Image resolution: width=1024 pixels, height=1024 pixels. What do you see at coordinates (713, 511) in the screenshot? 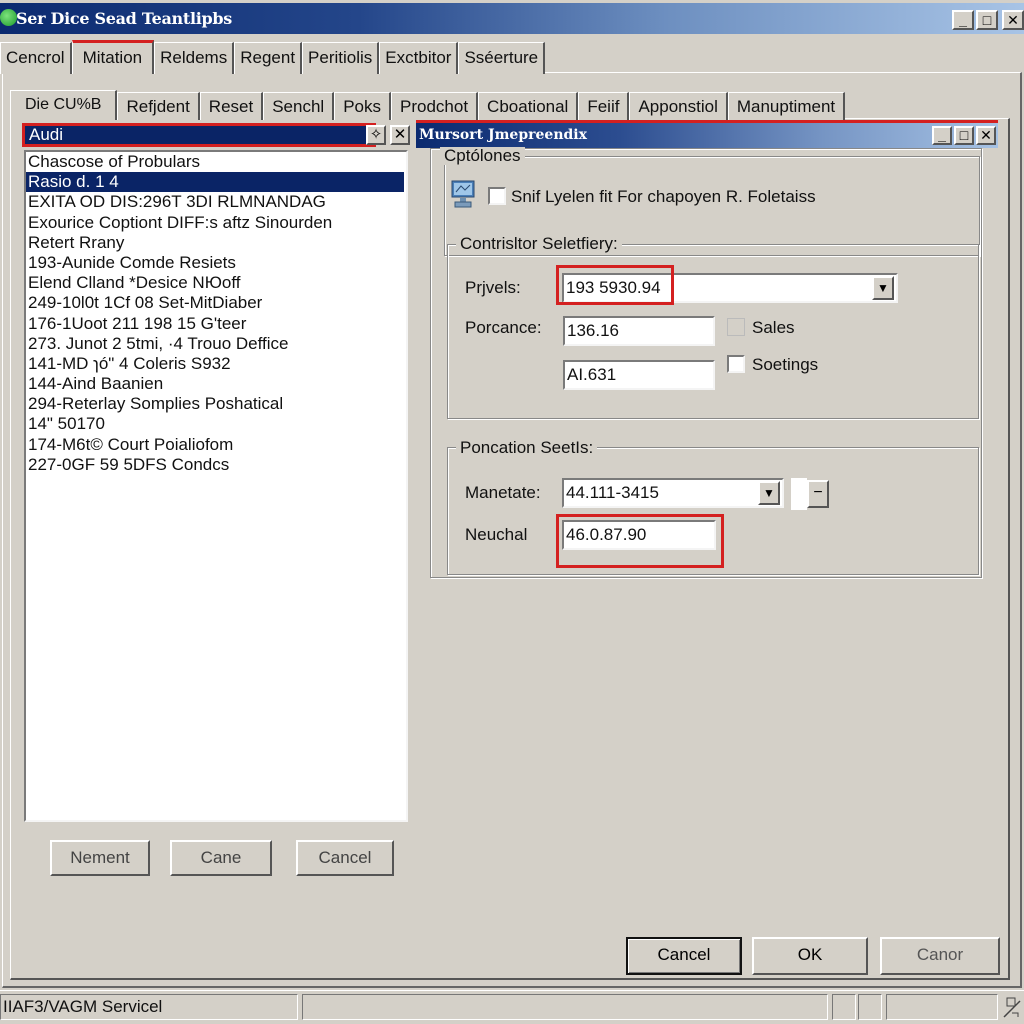
I see `poncation-group` at bounding box center [713, 511].